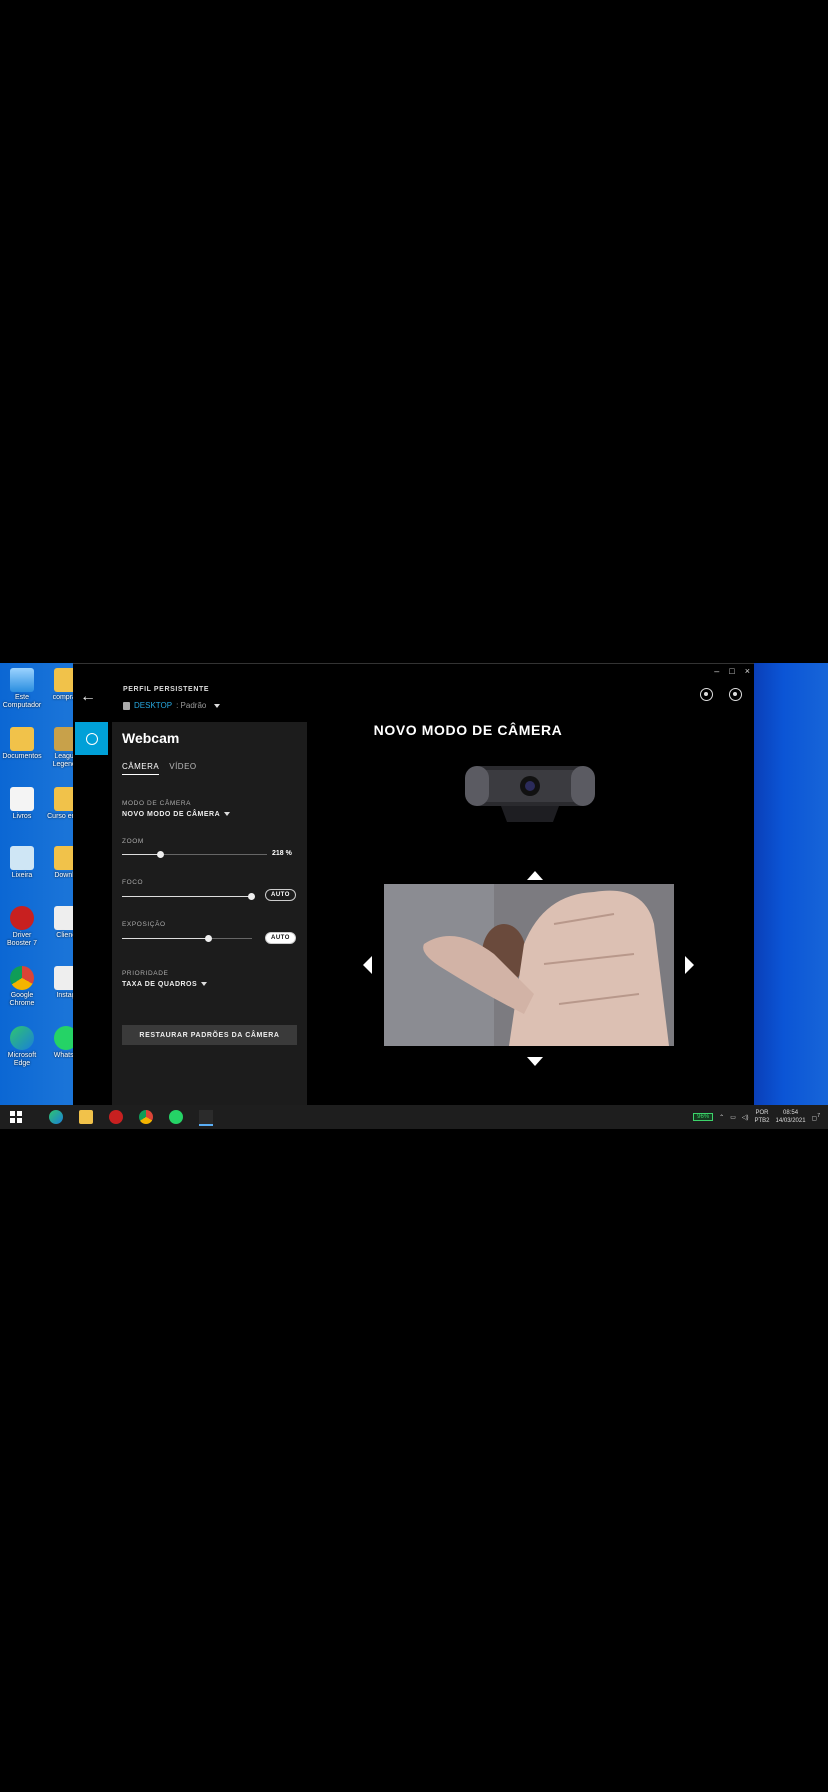 The image size is (828, 1792). Describe the element at coordinates (144, 924) in the screenshot. I see `exposure-label: EXPOSIÇÃO` at that location.